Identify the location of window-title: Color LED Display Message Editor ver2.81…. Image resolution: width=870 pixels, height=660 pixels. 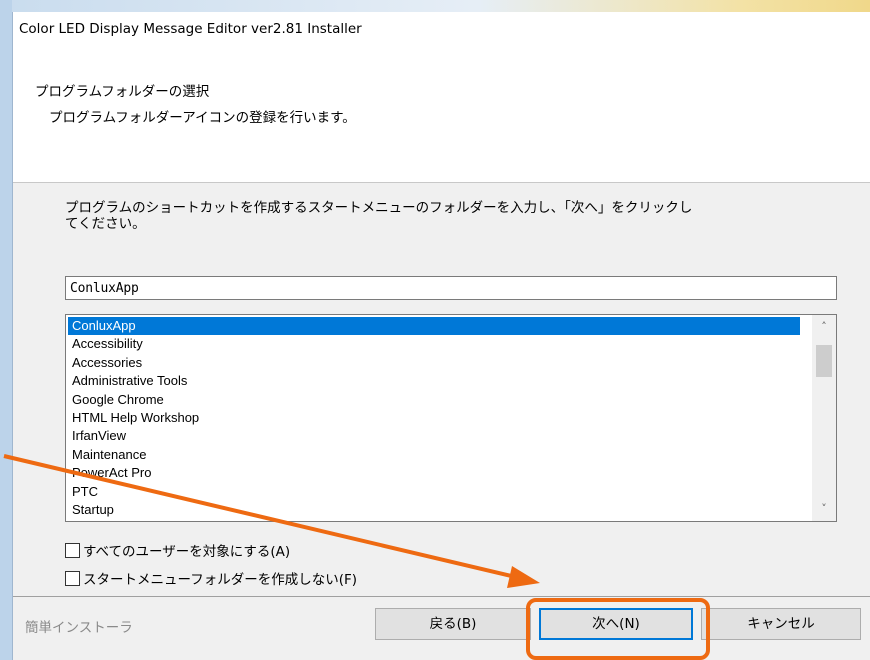
(190, 29).